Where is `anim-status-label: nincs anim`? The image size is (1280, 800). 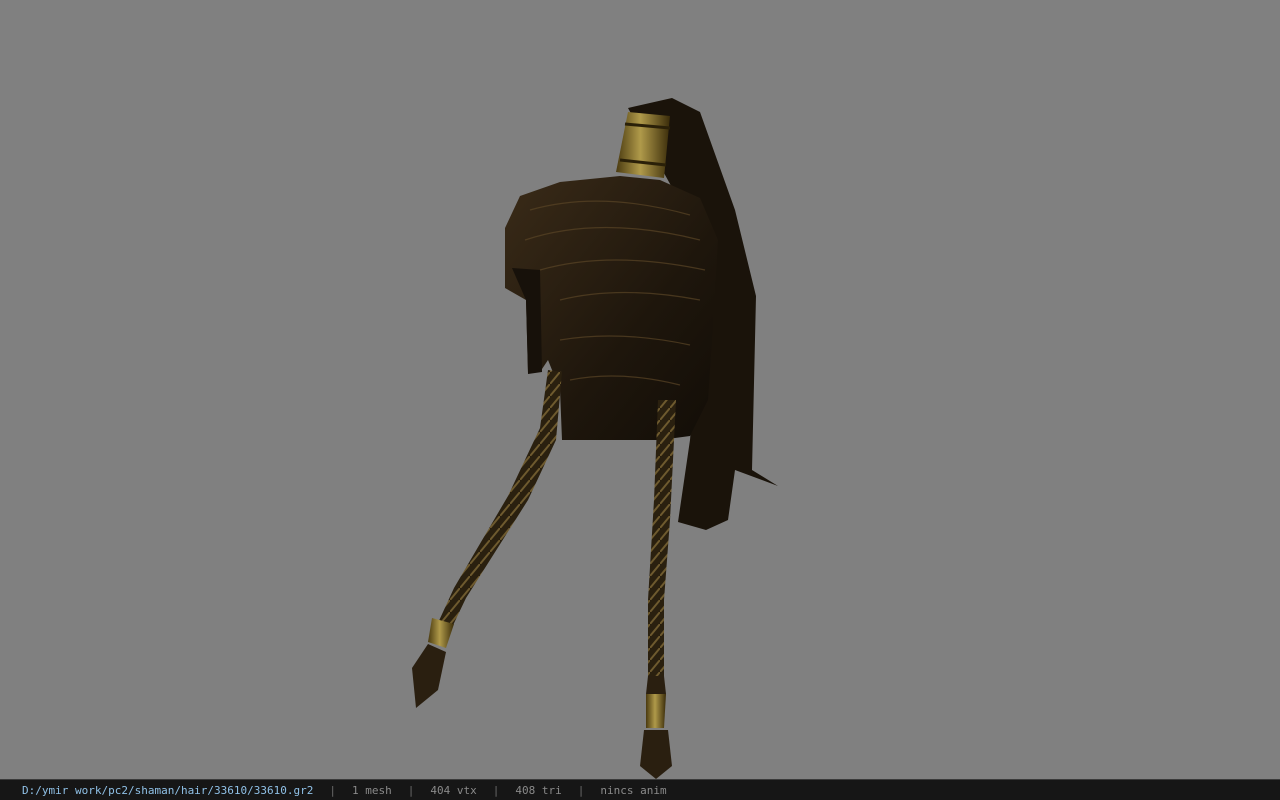
anim-status-label: nincs anim is located at coordinates (633, 790).